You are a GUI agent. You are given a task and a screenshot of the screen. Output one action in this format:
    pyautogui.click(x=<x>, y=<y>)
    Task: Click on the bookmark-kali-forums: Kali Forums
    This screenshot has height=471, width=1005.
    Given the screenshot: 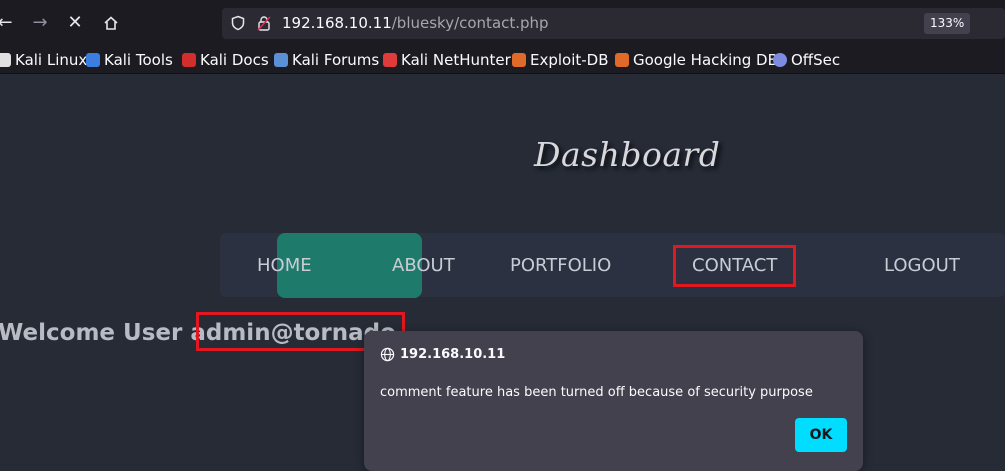 What is the action you would take?
    pyautogui.click(x=326, y=60)
    